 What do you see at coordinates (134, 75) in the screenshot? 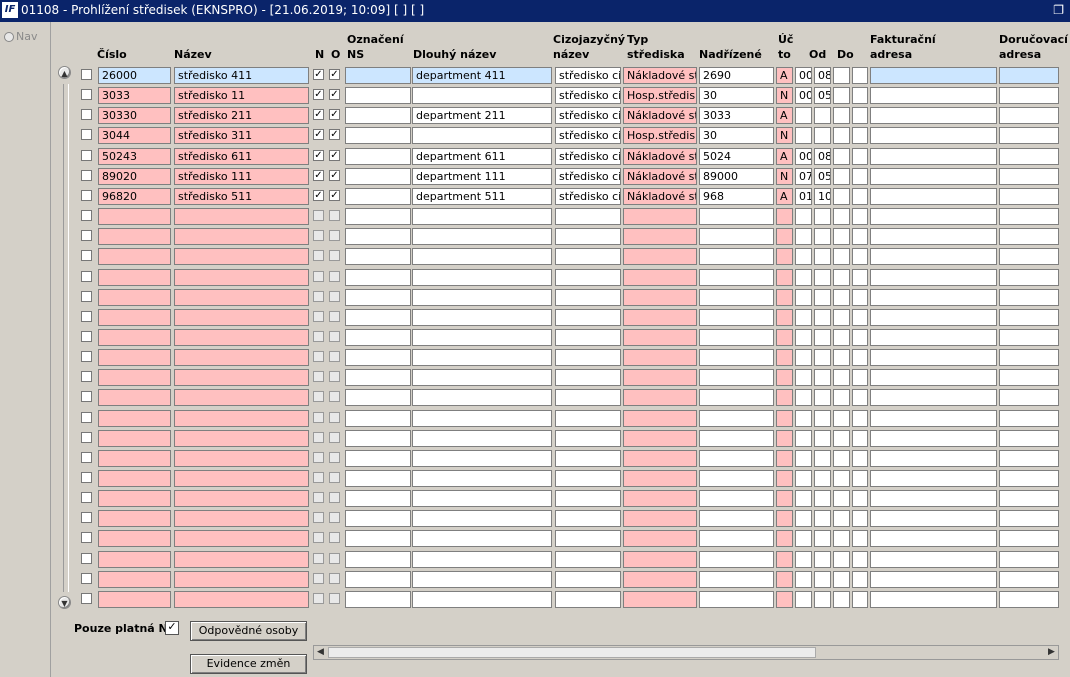
I see `cell-cislo: 26000` at bounding box center [134, 75].